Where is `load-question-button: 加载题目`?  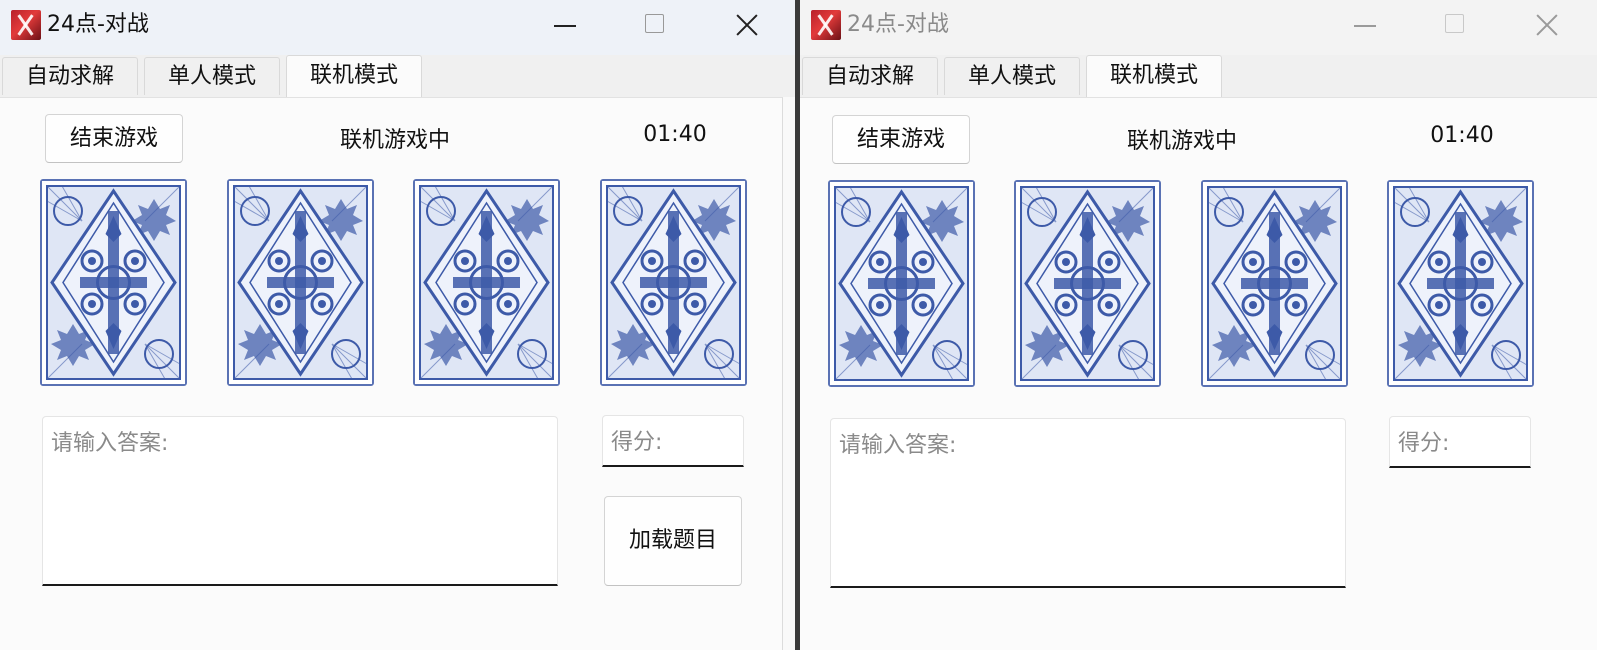 load-question-button: 加载题目 is located at coordinates (673, 541).